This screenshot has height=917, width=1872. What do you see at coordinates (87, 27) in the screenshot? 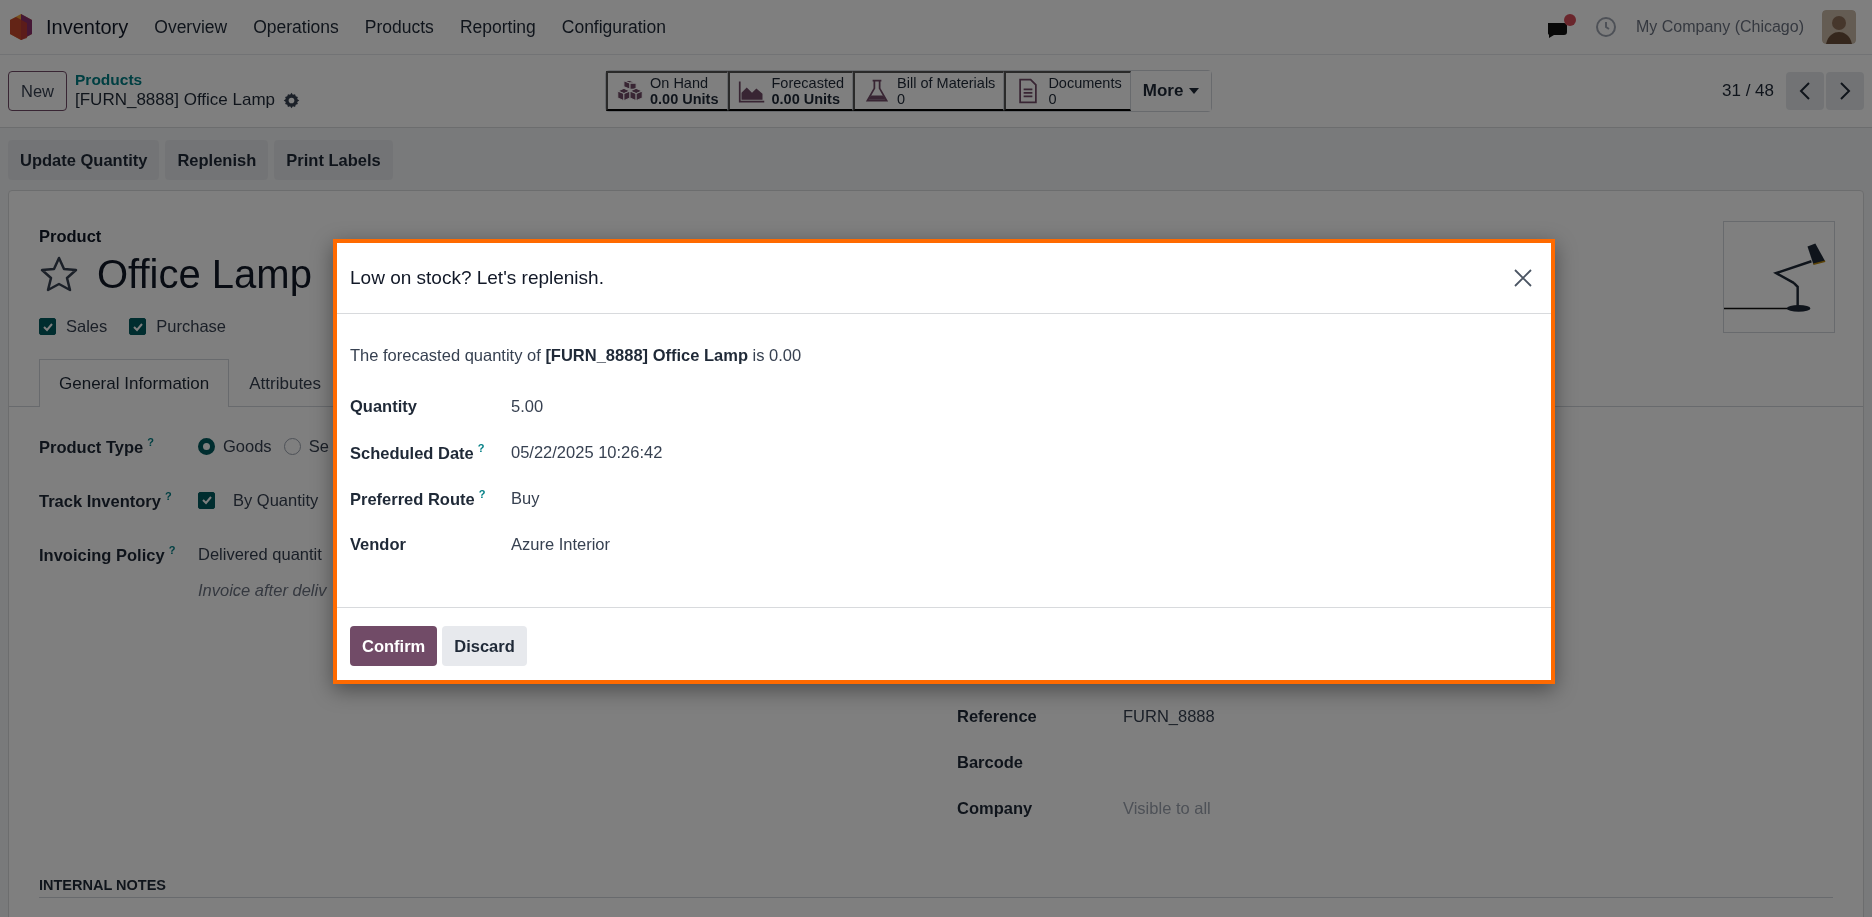
I see `app-name: Inventory` at bounding box center [87, 27].